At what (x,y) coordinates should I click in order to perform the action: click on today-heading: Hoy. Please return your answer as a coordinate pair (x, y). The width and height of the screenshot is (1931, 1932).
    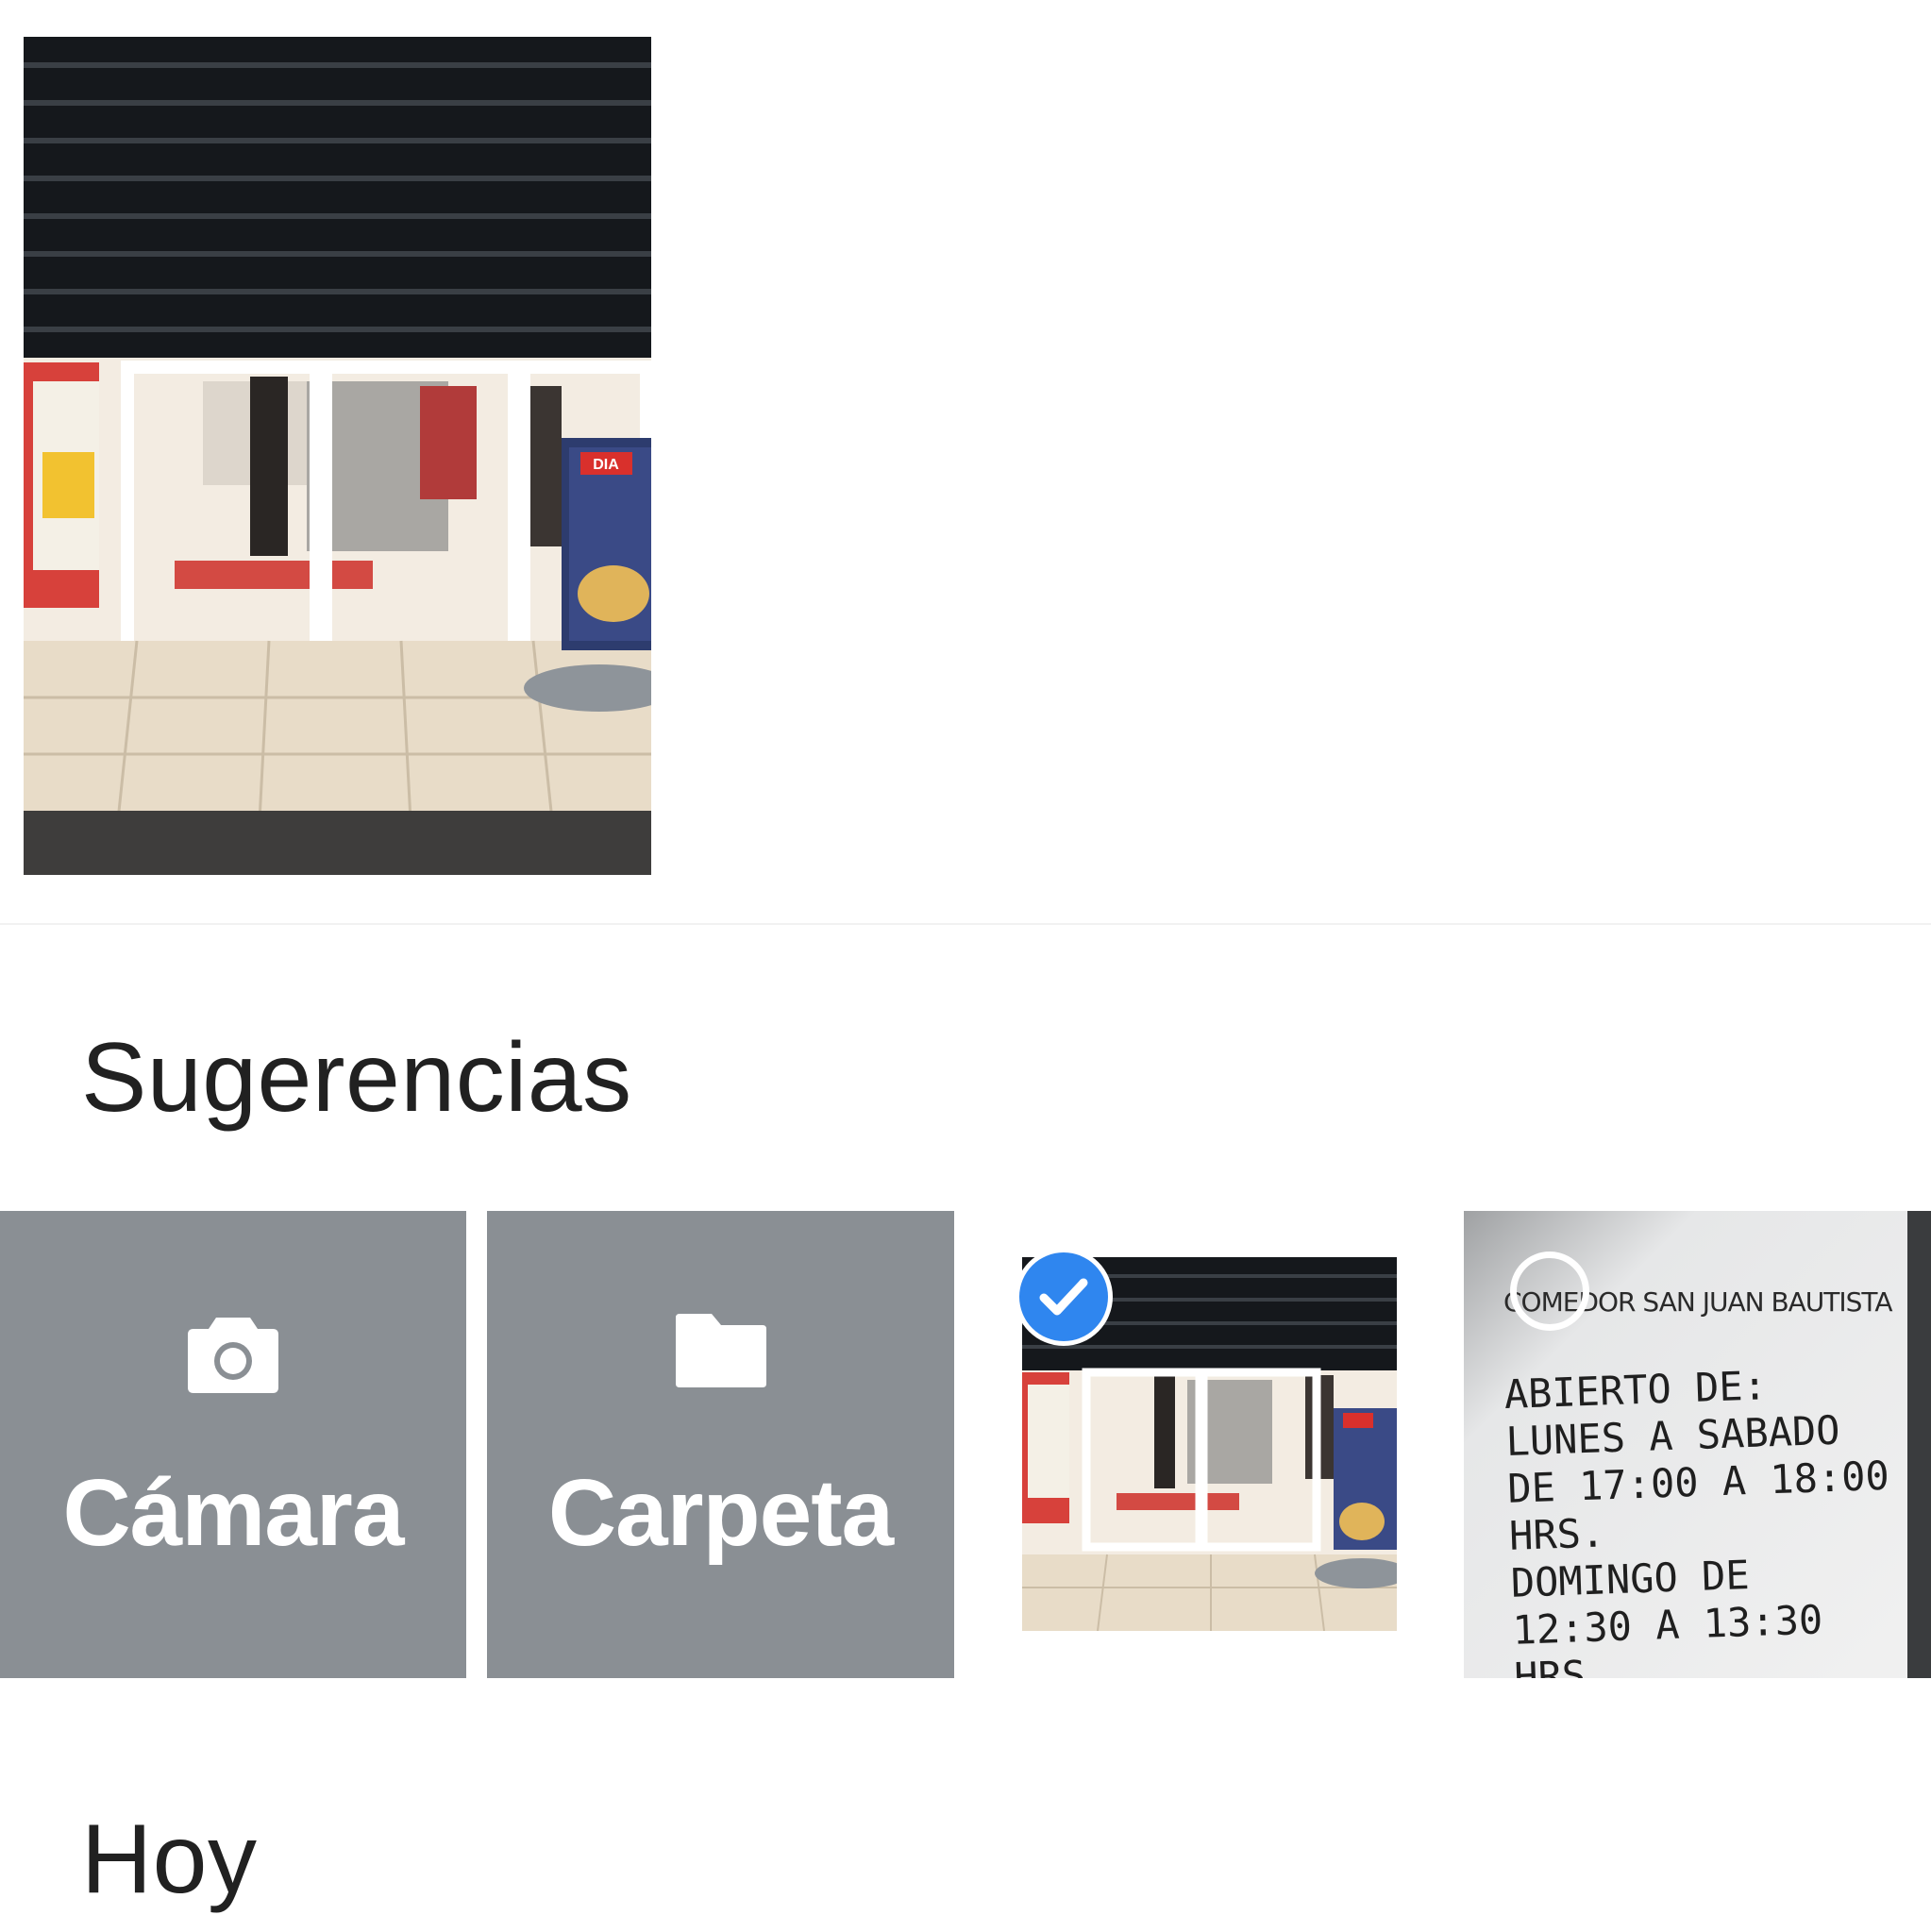
    Looking at the image, I should click on (169, 1859).